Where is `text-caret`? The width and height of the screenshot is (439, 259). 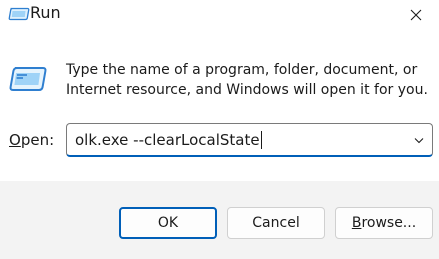 text-caret is located at coordinates (261, 139).